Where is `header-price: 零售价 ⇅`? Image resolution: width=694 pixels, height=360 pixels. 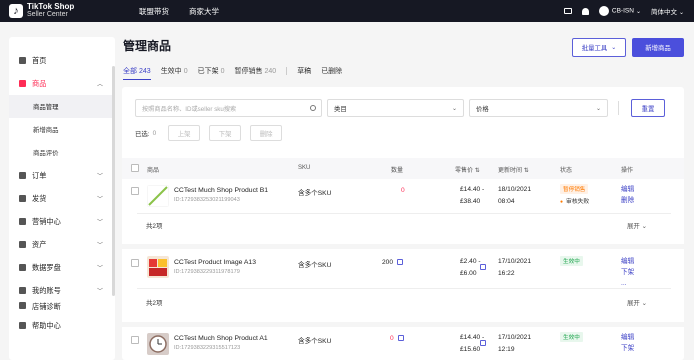 header-price: 零售价 ⇅ is located at coordinates (467, 169).